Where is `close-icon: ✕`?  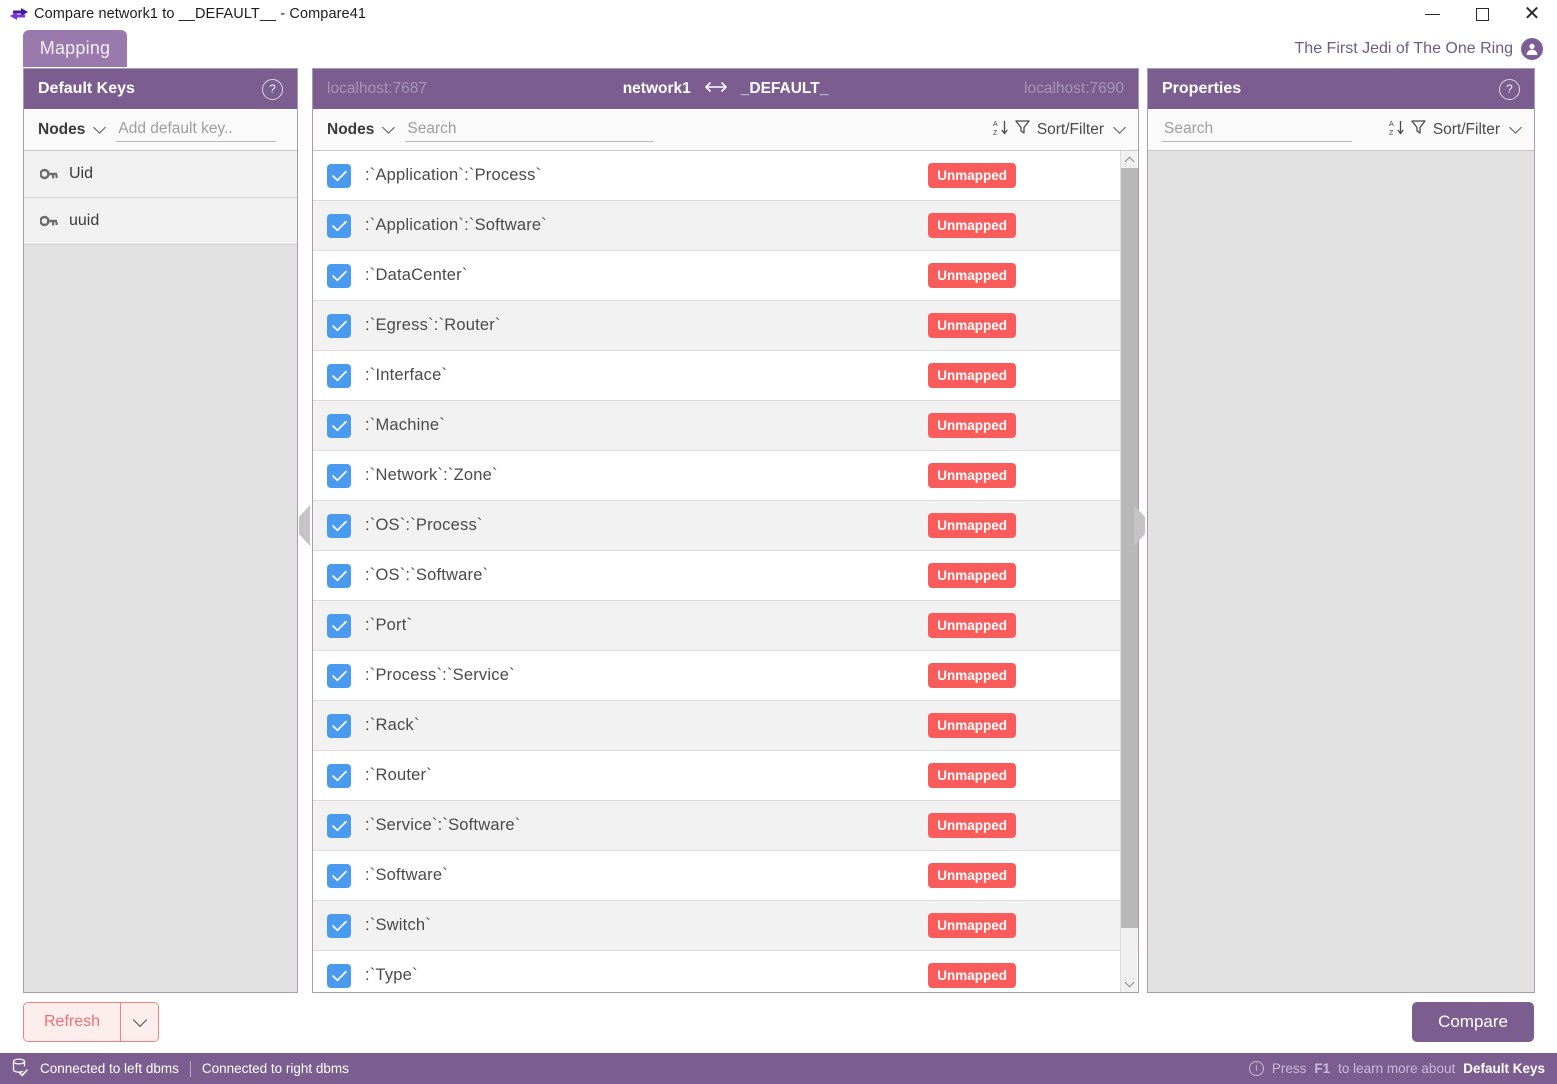
close-icon: ✕ is located at coordinates (1532, 14).